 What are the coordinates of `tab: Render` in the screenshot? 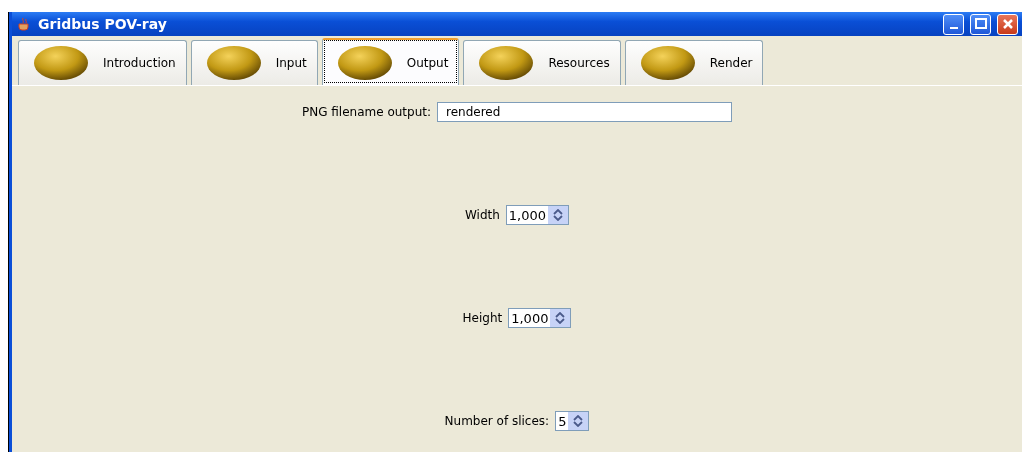 It's located at (694, 62).